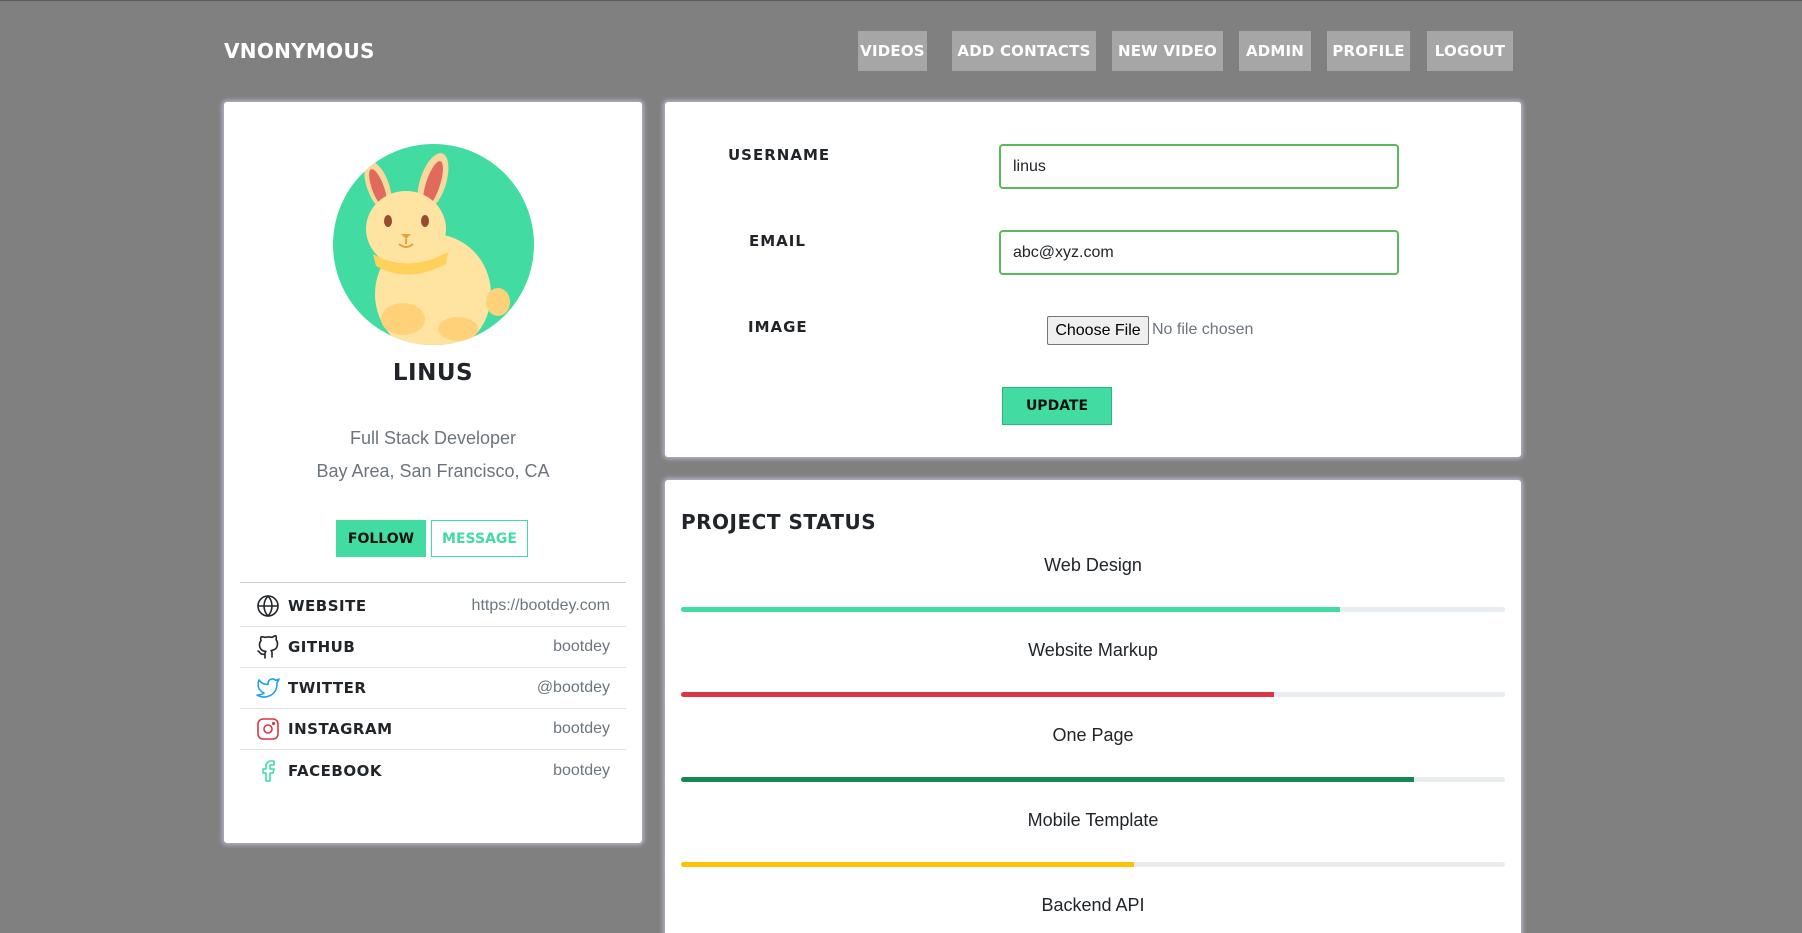 This screenshot has width=1802, height=933. Describe the element at coordinates (1057, 406) in the screenshot. I see `update-button: UPDATE` at that location.